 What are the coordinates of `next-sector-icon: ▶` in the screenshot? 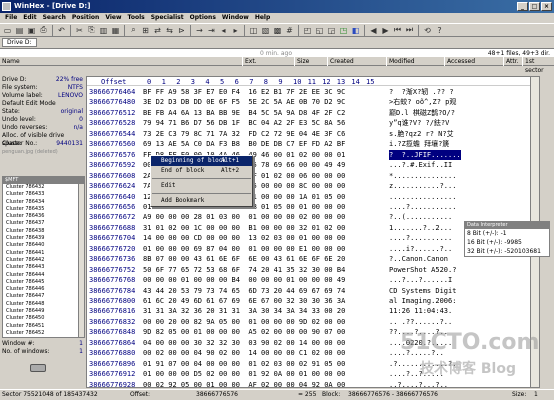 It's located at (385, 30).